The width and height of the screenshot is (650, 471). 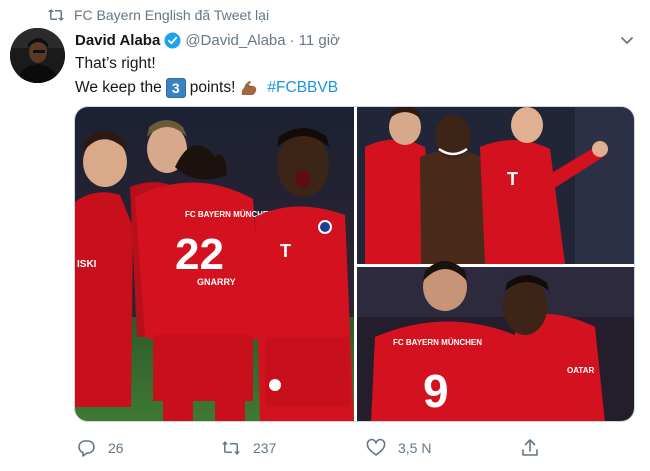 What do you see at coordinates (580, 370) in the screenshot?
I see `sleeve-text-2: OATAR` at bounding box center [580, 370].